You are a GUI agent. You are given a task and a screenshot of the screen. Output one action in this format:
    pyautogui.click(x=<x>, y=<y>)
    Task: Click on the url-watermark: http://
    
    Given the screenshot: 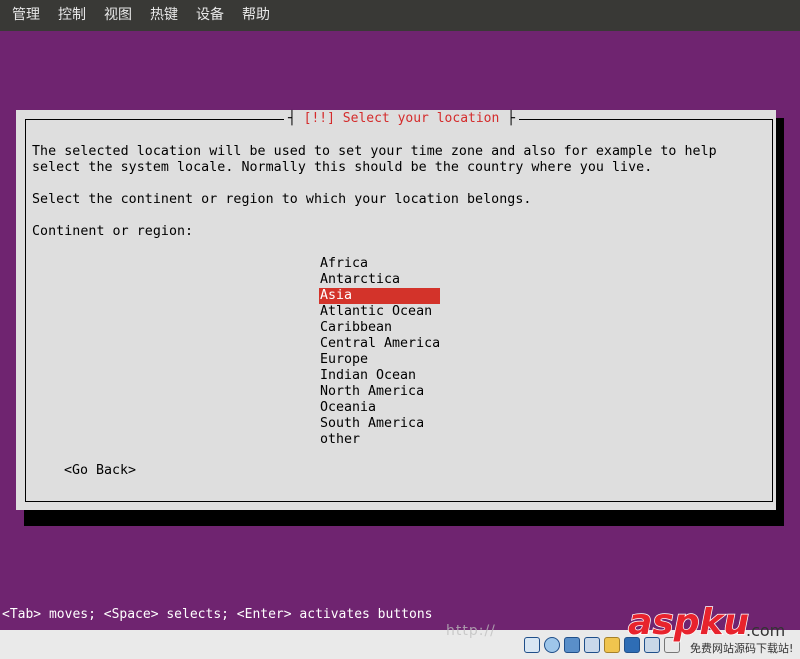 What is the action you would take?
    pyautogui.click(x=471, y=631)
    